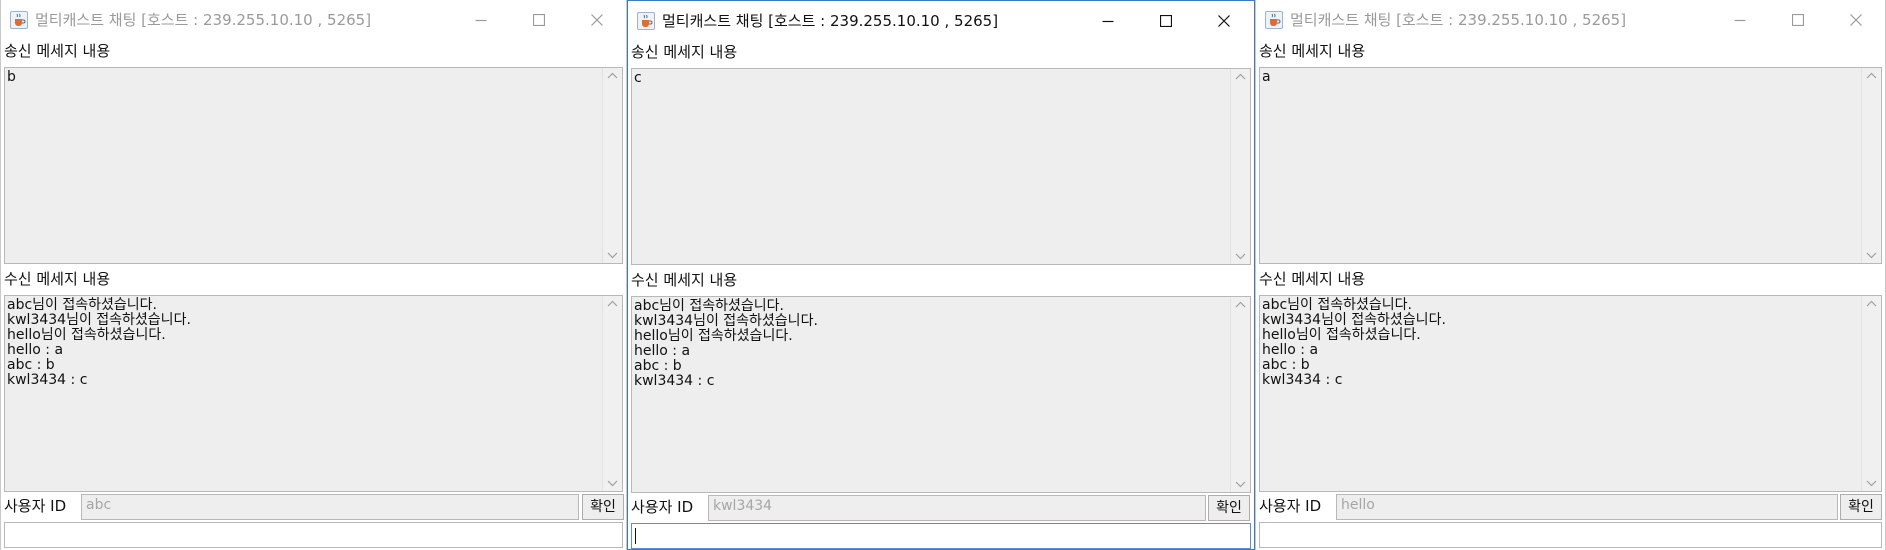  What do you see at coordinates (1570, 165) in the screenshot?
I see `send-message-textarea: a` at bounding box center [1570, 165].